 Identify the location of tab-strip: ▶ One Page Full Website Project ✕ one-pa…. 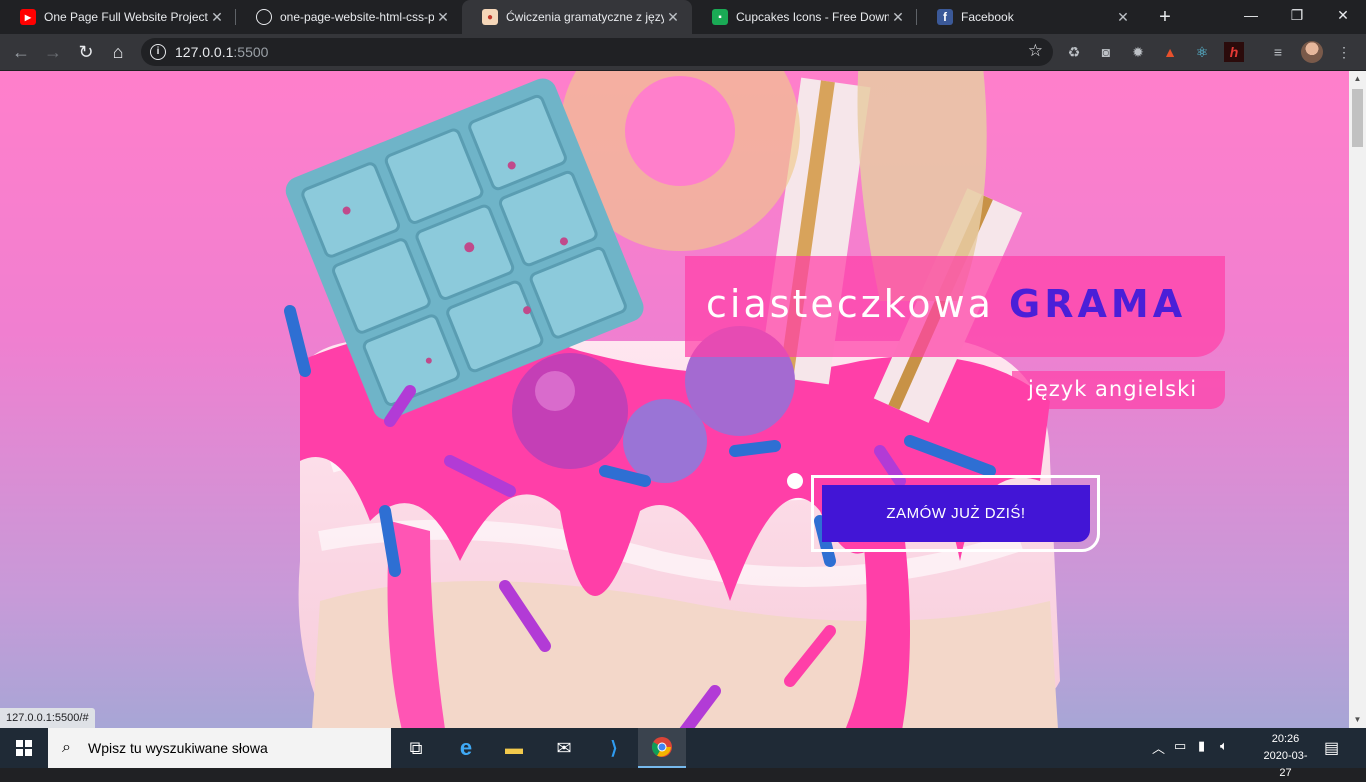
(683, 17).